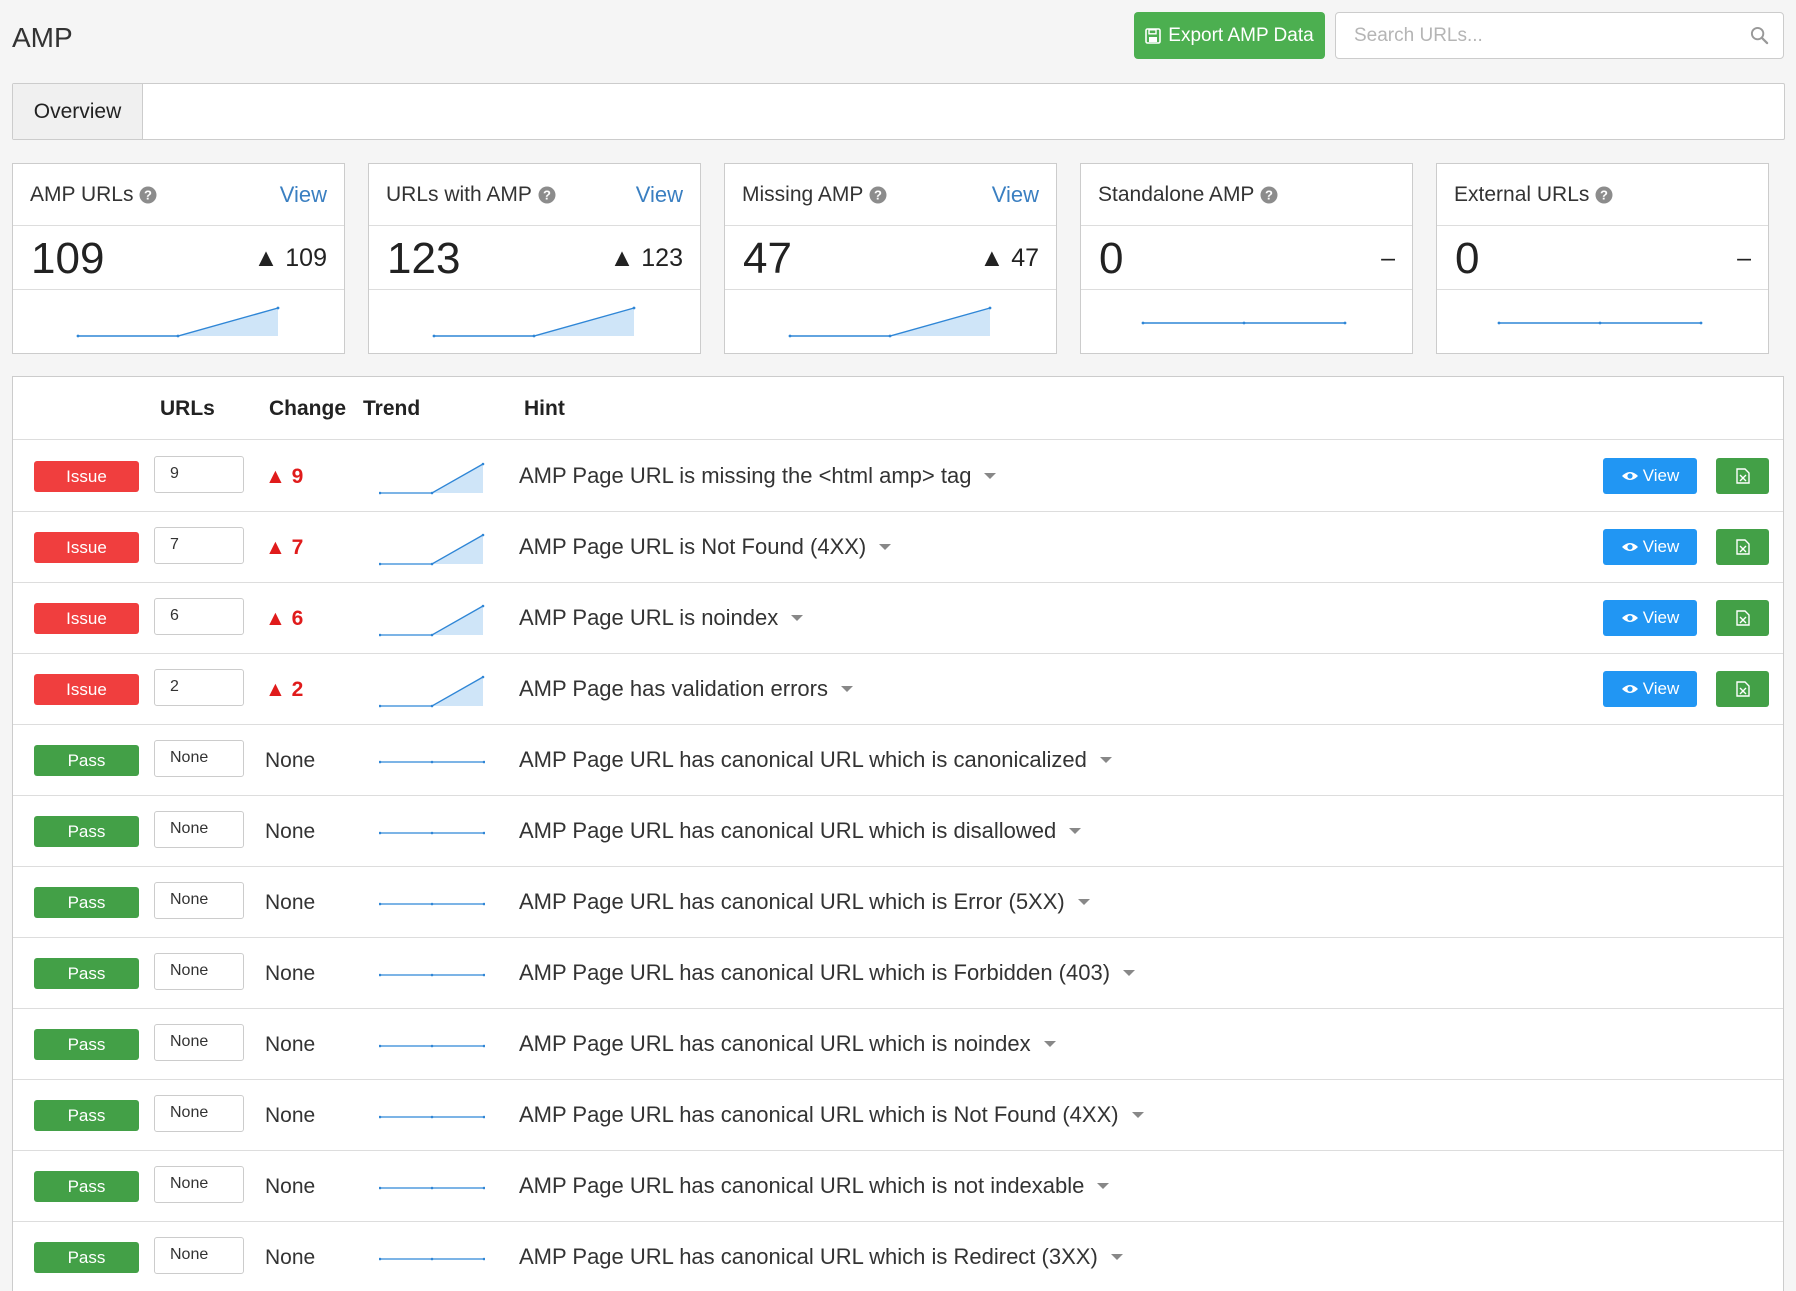 The width and height of the screenshot is (1796, 1291). I want to click on search-input, so click(1531, 35).